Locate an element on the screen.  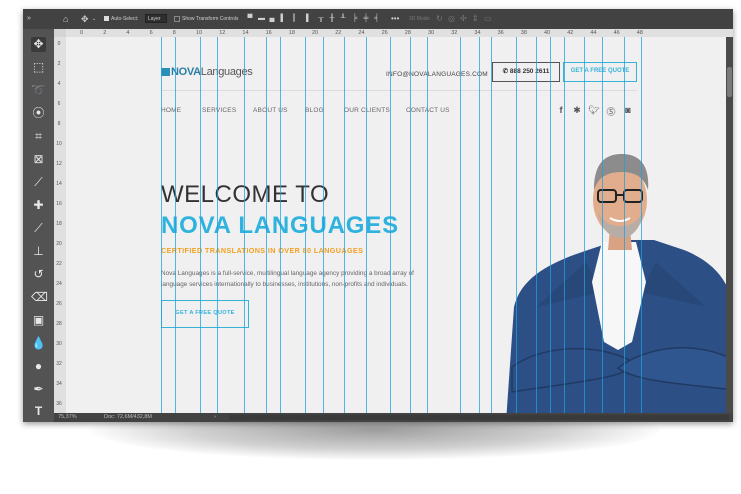
move-icon: ✥ is located at coordinates (38, 44).